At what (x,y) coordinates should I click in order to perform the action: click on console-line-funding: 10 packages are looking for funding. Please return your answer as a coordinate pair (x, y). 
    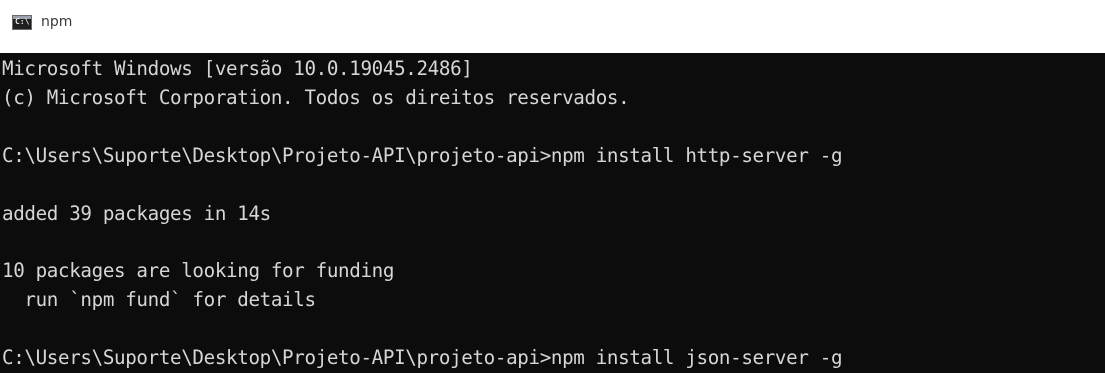
    Looking at the image, I should click on (198, 270).